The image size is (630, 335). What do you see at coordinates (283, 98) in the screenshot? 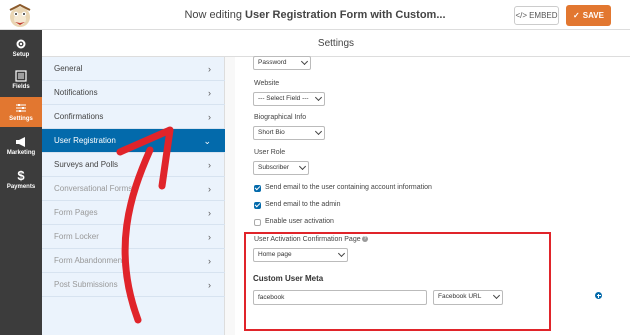
I see `select-value: --- Select Field ---` at bounding box center [283, 98].